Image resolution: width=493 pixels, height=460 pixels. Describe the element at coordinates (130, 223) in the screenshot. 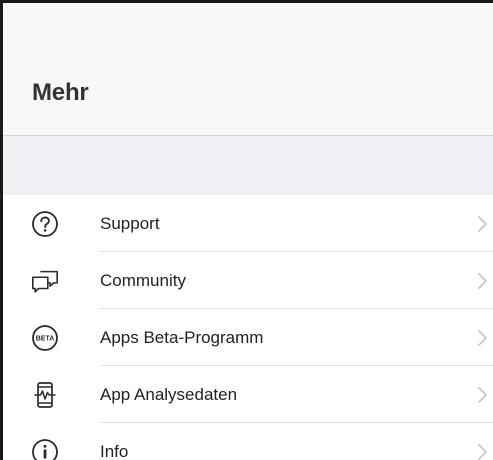

I see `menu-item-label: Support` at that location.